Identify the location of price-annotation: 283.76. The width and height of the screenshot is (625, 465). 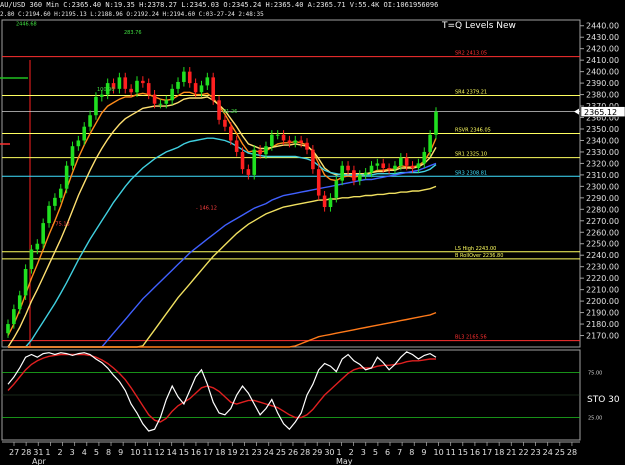
(133, 33).